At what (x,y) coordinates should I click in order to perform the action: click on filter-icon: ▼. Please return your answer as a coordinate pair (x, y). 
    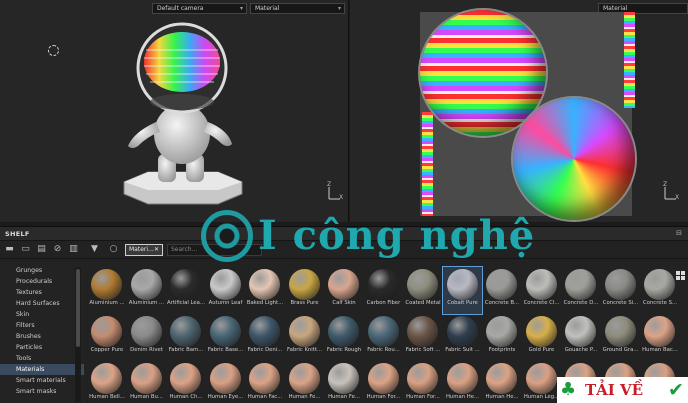
    Looking at the image, I should click on (94, 249).